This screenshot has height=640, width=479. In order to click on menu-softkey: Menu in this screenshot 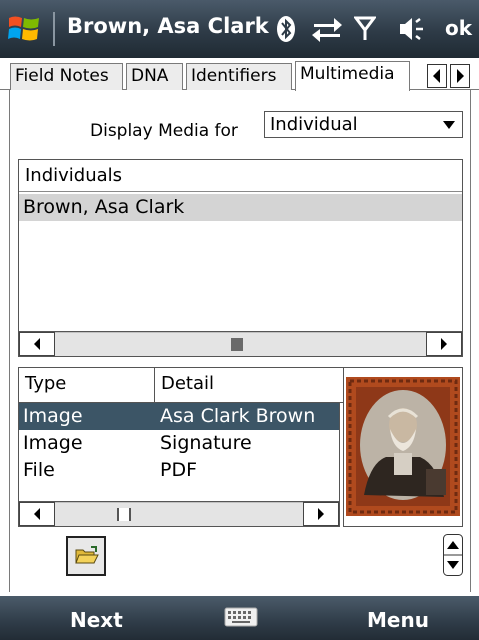, I will do `click(398, 620)`.